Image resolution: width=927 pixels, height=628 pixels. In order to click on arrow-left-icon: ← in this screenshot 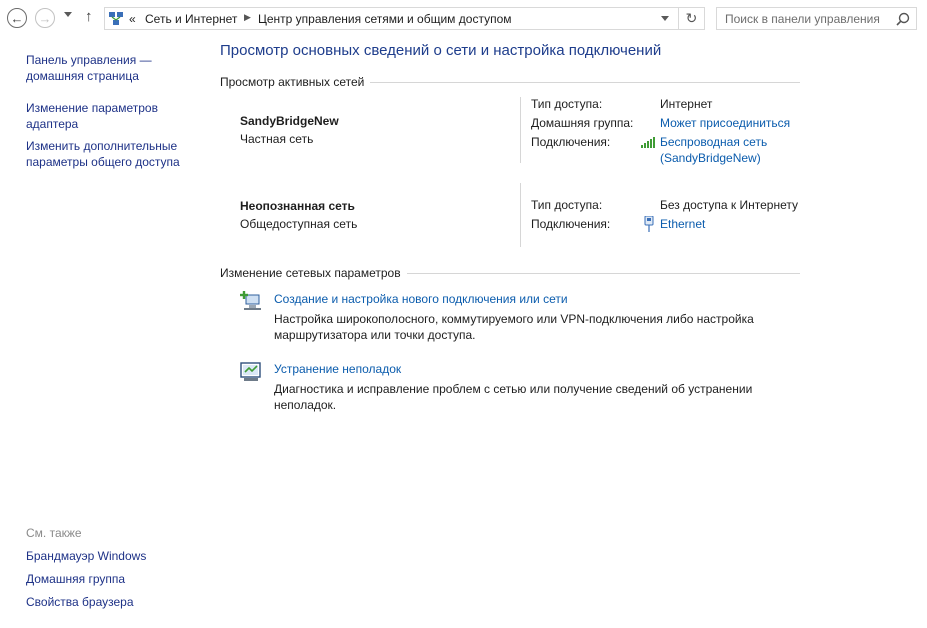, I will do `click(17, 18)`.